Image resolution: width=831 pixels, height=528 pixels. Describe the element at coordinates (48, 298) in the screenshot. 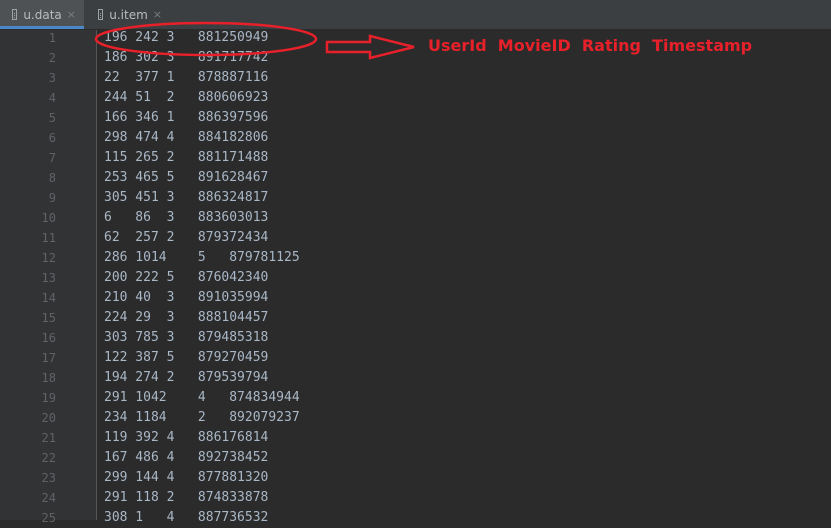

I see `line-number: 14` at that location.